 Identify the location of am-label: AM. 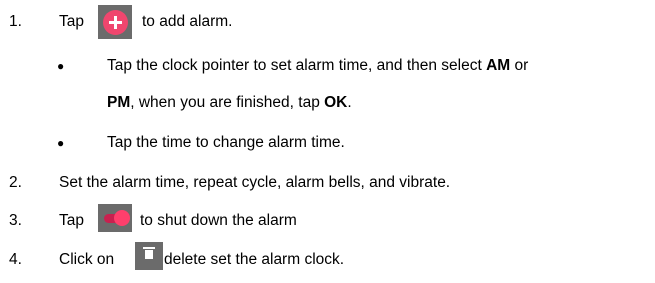
(498, 65).